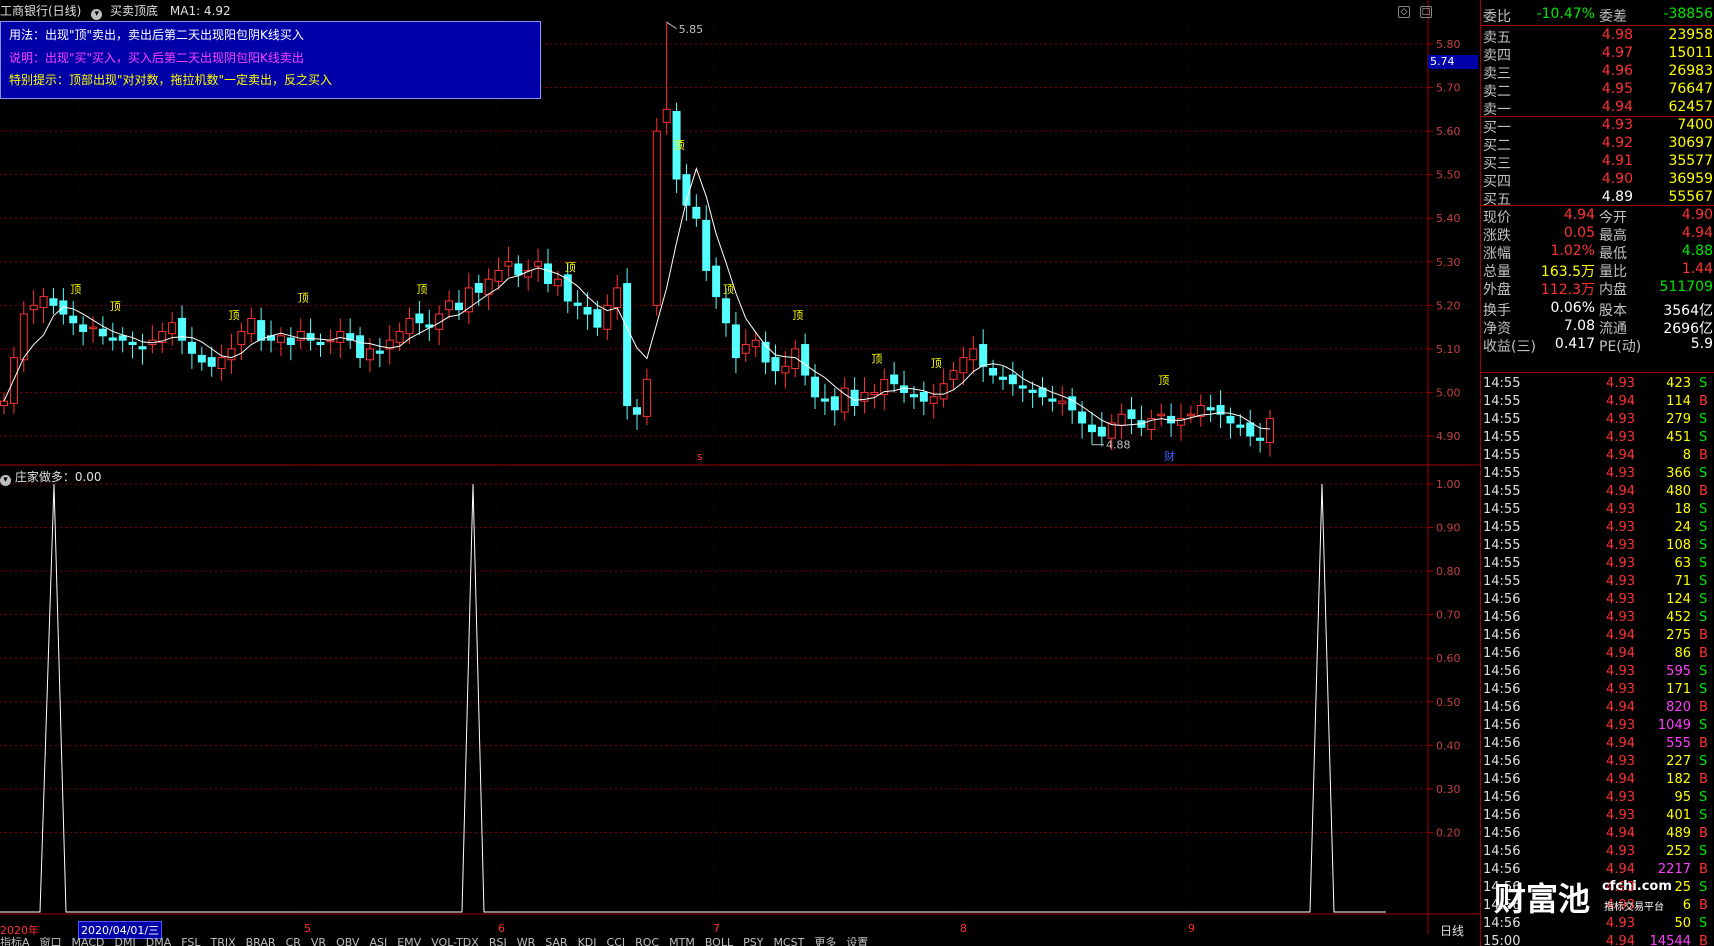 The height and width of the screenshot is (946, 1714). I want to click on sub-tick-label: 1.00, so click(1448, 484).